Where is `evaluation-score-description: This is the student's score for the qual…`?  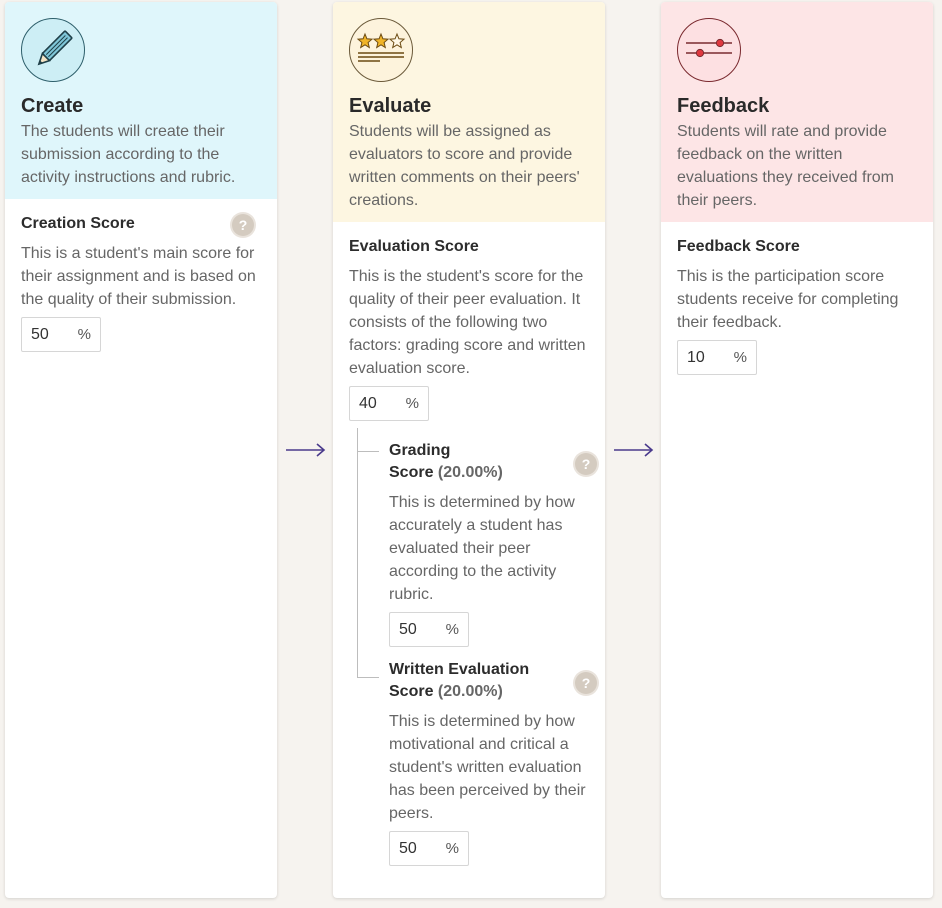 evaluation-score-description: This is the student's score for the qual… is located at coordinates (467, 322).